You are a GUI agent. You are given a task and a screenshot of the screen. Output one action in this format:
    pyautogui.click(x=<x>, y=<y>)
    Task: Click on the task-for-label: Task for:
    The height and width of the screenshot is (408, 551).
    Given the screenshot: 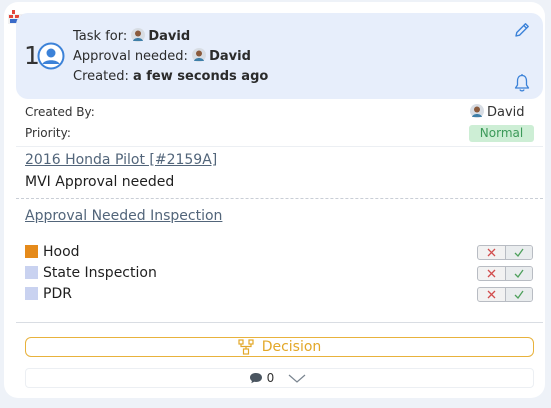 What is the action you would take?
    pyautogui.click(x=100, y=36)
    